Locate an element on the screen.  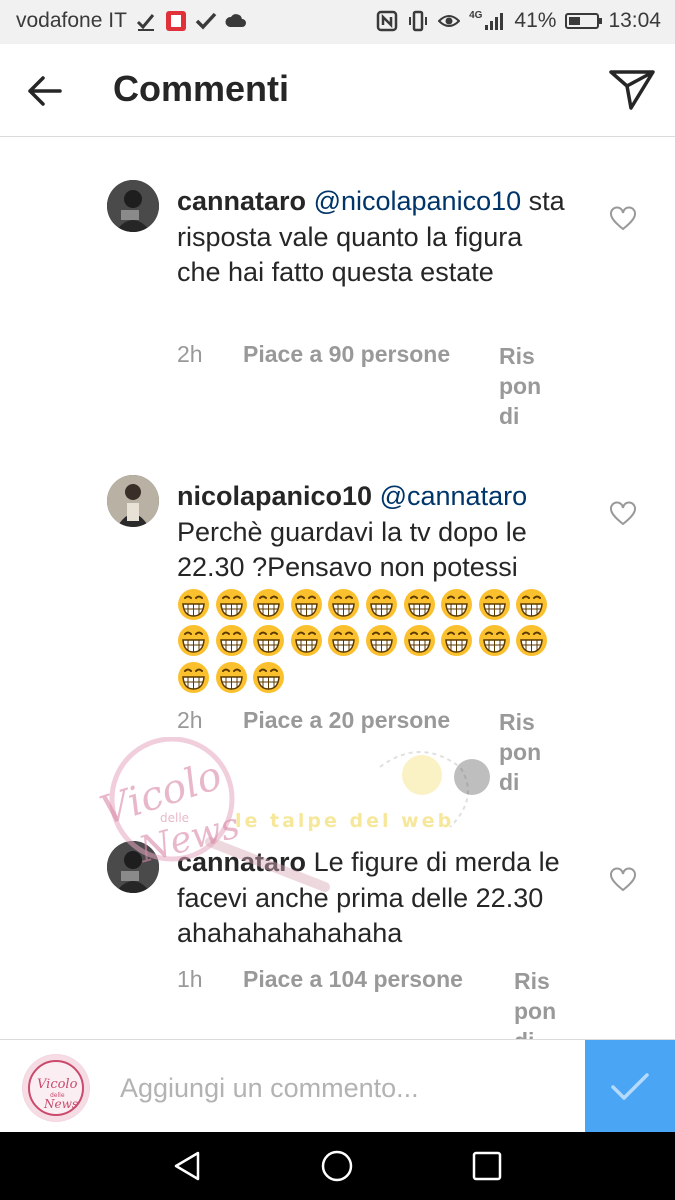
comment-likes: Piace a 90 persone is located at coordinates (346, 354).